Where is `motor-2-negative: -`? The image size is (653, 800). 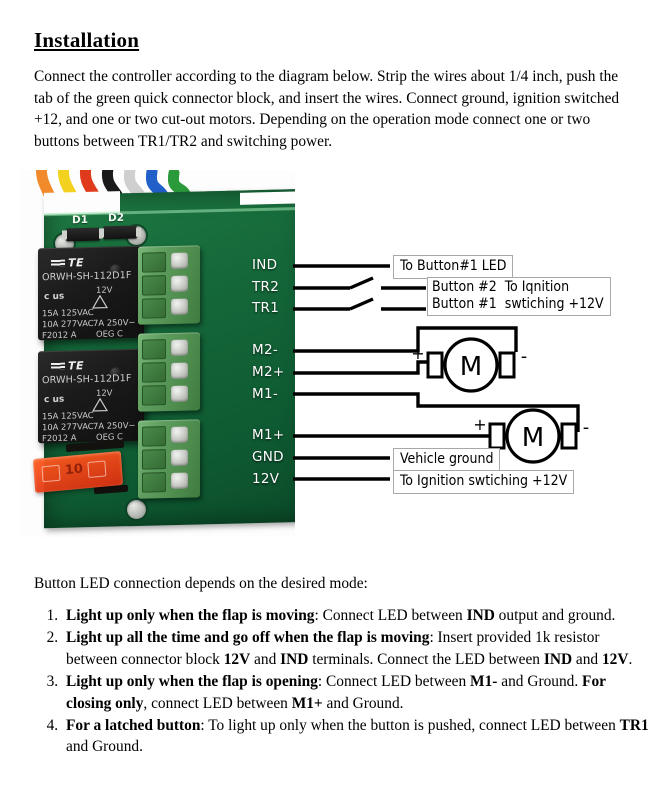
motor-2-negative: - is located at coordinates (586, 427).